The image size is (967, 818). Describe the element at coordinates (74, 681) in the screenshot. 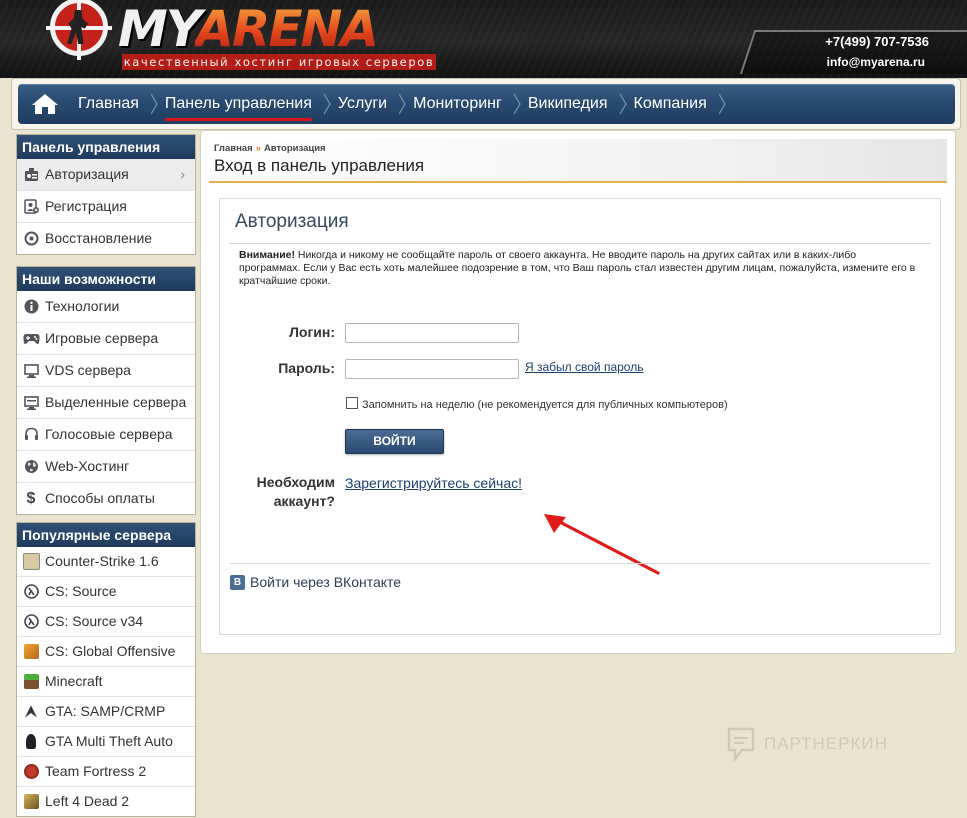

I see `sidebar-item-label: Minecraft` at that location.